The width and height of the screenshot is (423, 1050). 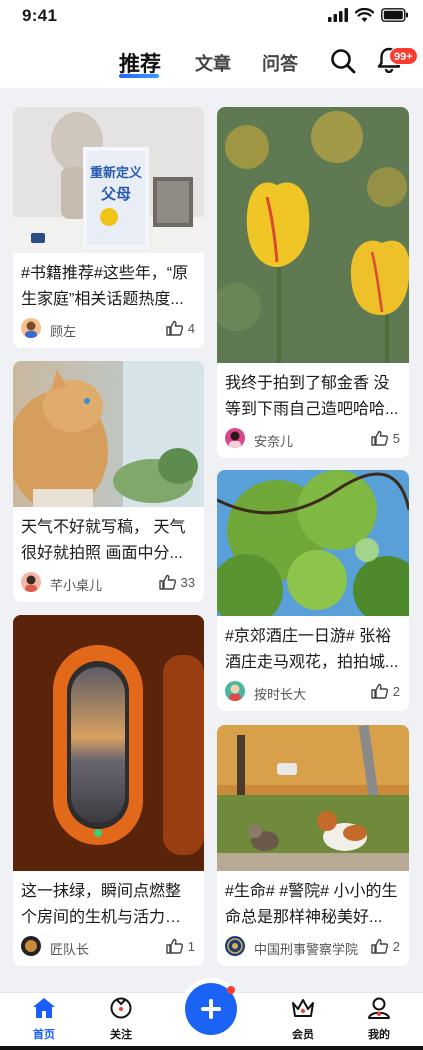 What do you see at coordinates (379, 1008) in the screenshot?
I see `profile-icon` at bounding box center [379, 1008].